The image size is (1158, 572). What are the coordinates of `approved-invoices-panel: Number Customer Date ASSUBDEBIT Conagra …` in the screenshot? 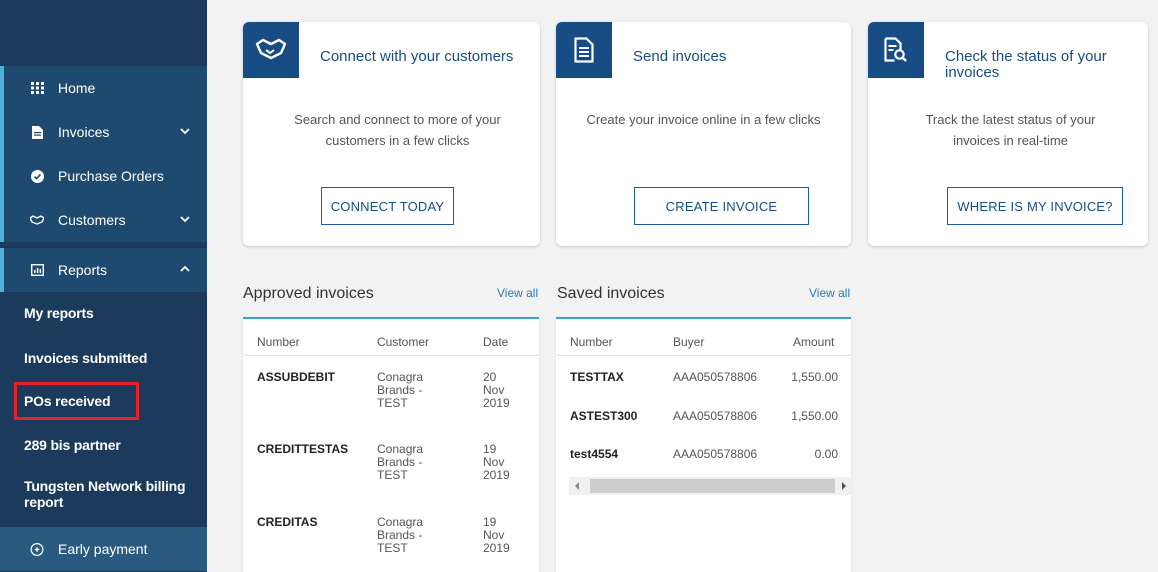 It's located at (391, 444).